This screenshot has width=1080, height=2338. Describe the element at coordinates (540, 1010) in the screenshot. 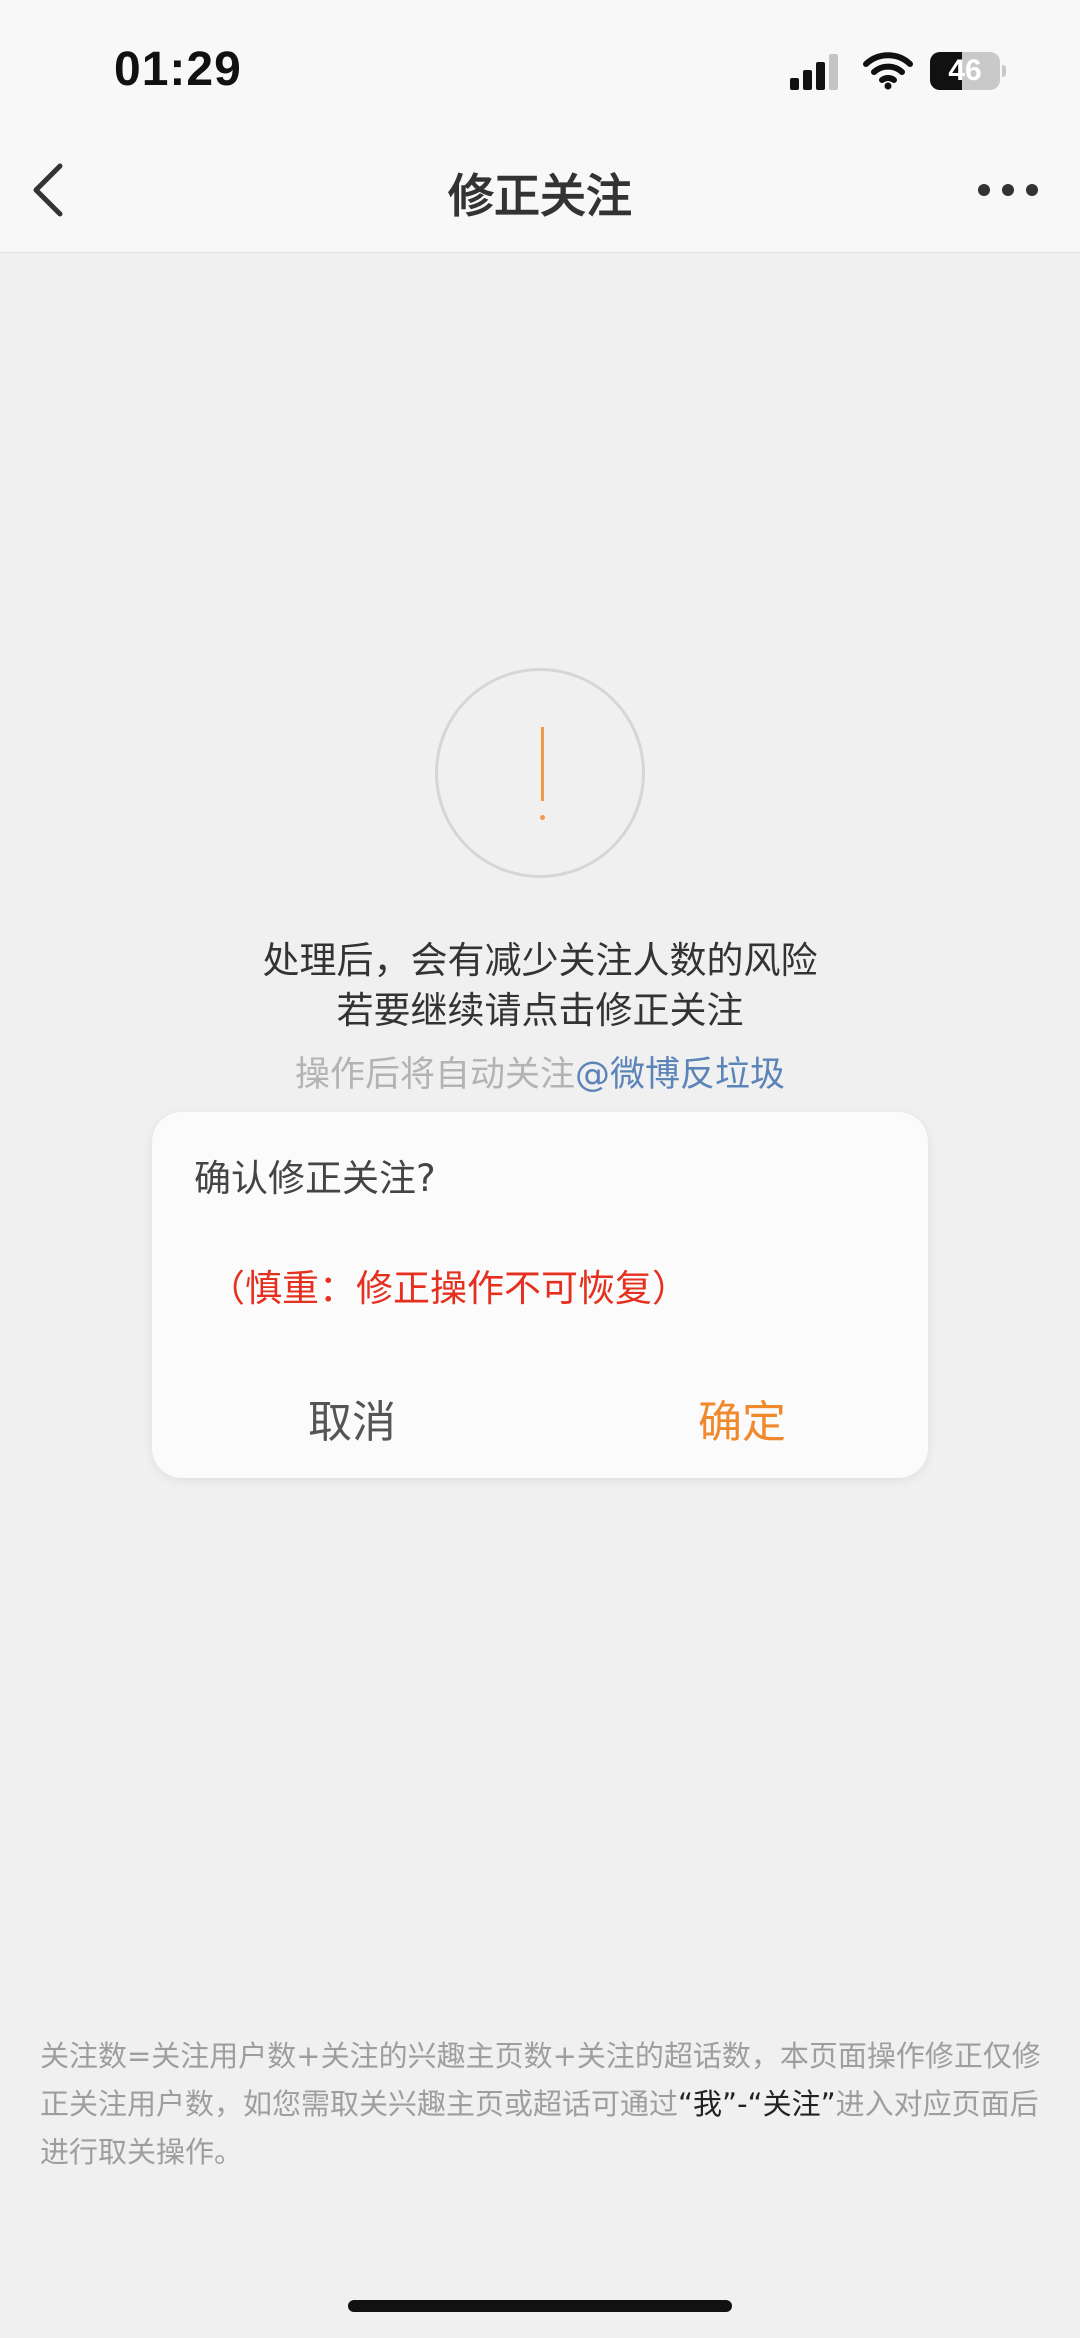

I see `risk-message-line-2: 若要继续请点击修正关注` at that location.